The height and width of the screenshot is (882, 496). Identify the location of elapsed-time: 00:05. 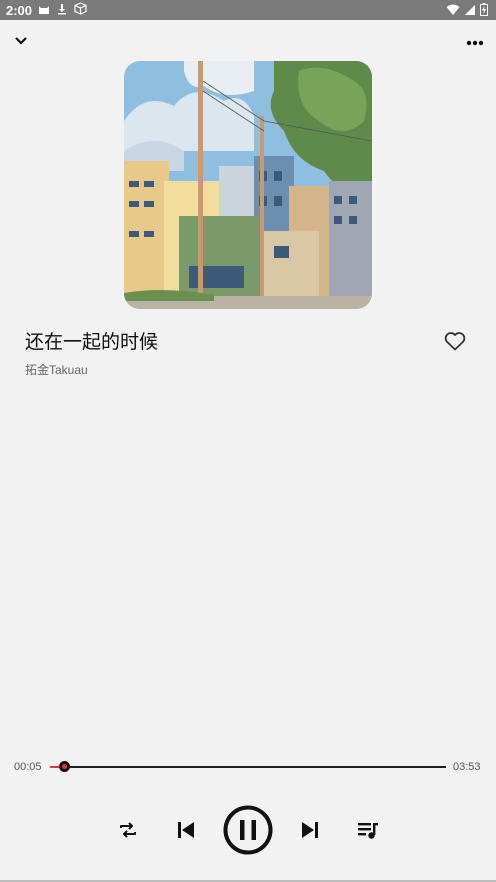
(28, 767).